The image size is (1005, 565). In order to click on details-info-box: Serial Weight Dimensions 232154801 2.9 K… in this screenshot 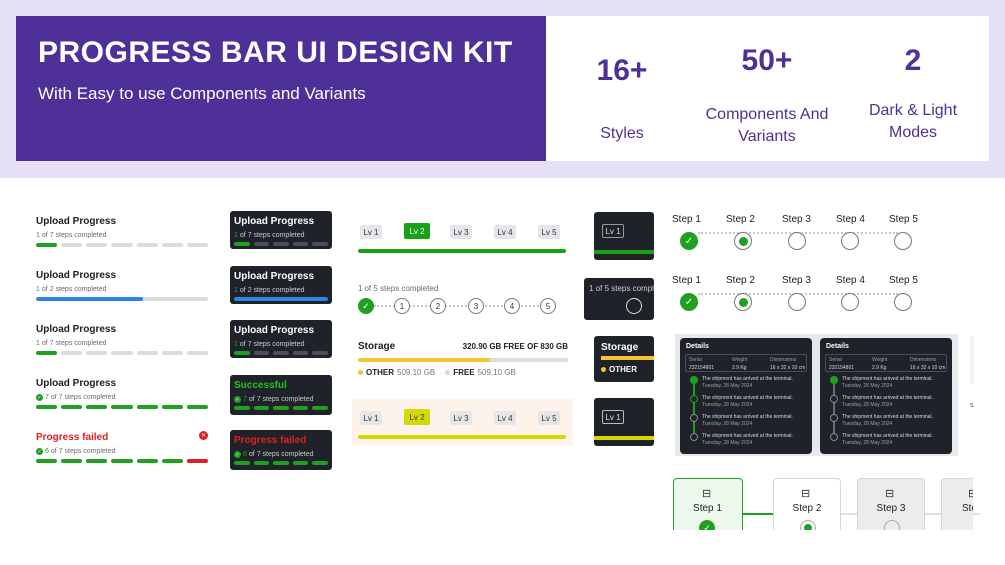, I will do `click(746, 363)`.